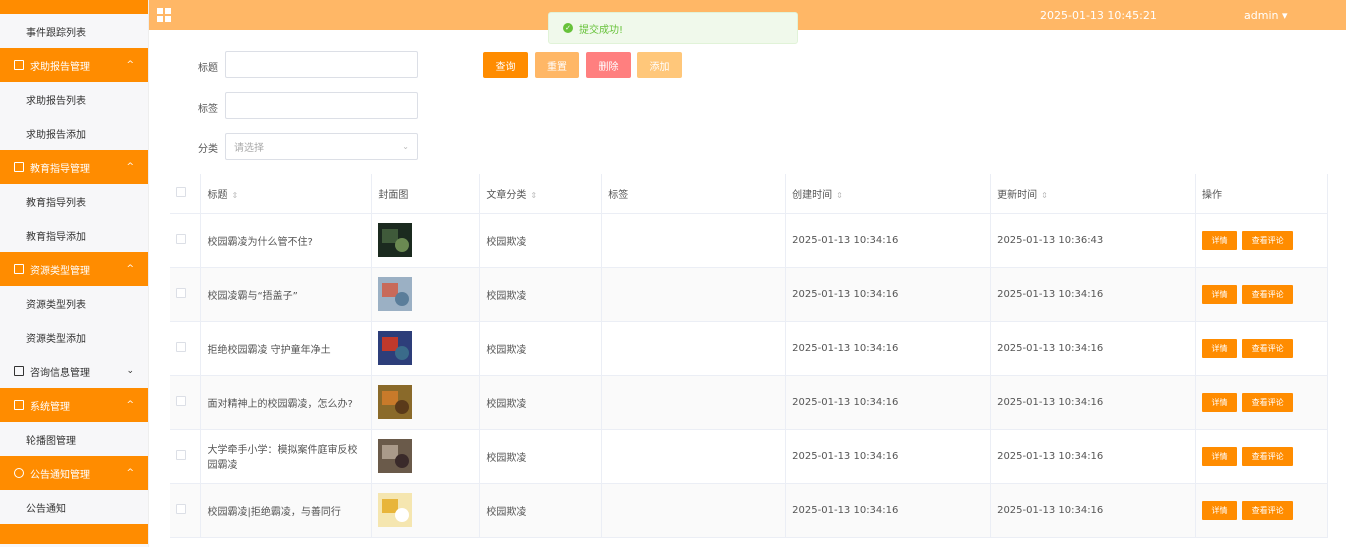 Image resolution: width=1346 pixels, height=547 pixels. I want to click on sidebar-group: 系统管理 ^, so click(74, 405).